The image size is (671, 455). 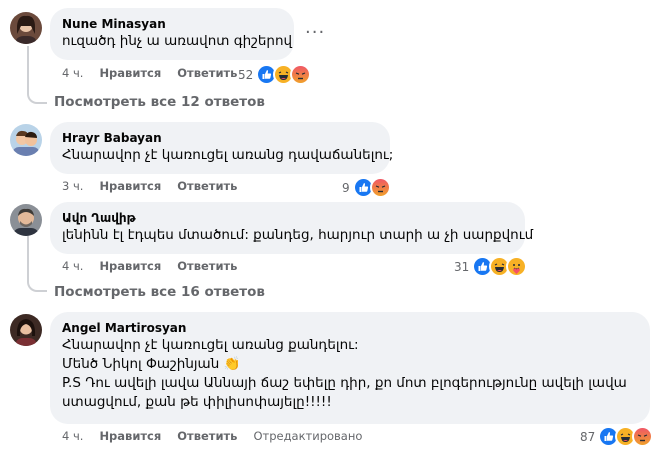 I want to click on reaction-count: 31, so click(x=462, y=266).